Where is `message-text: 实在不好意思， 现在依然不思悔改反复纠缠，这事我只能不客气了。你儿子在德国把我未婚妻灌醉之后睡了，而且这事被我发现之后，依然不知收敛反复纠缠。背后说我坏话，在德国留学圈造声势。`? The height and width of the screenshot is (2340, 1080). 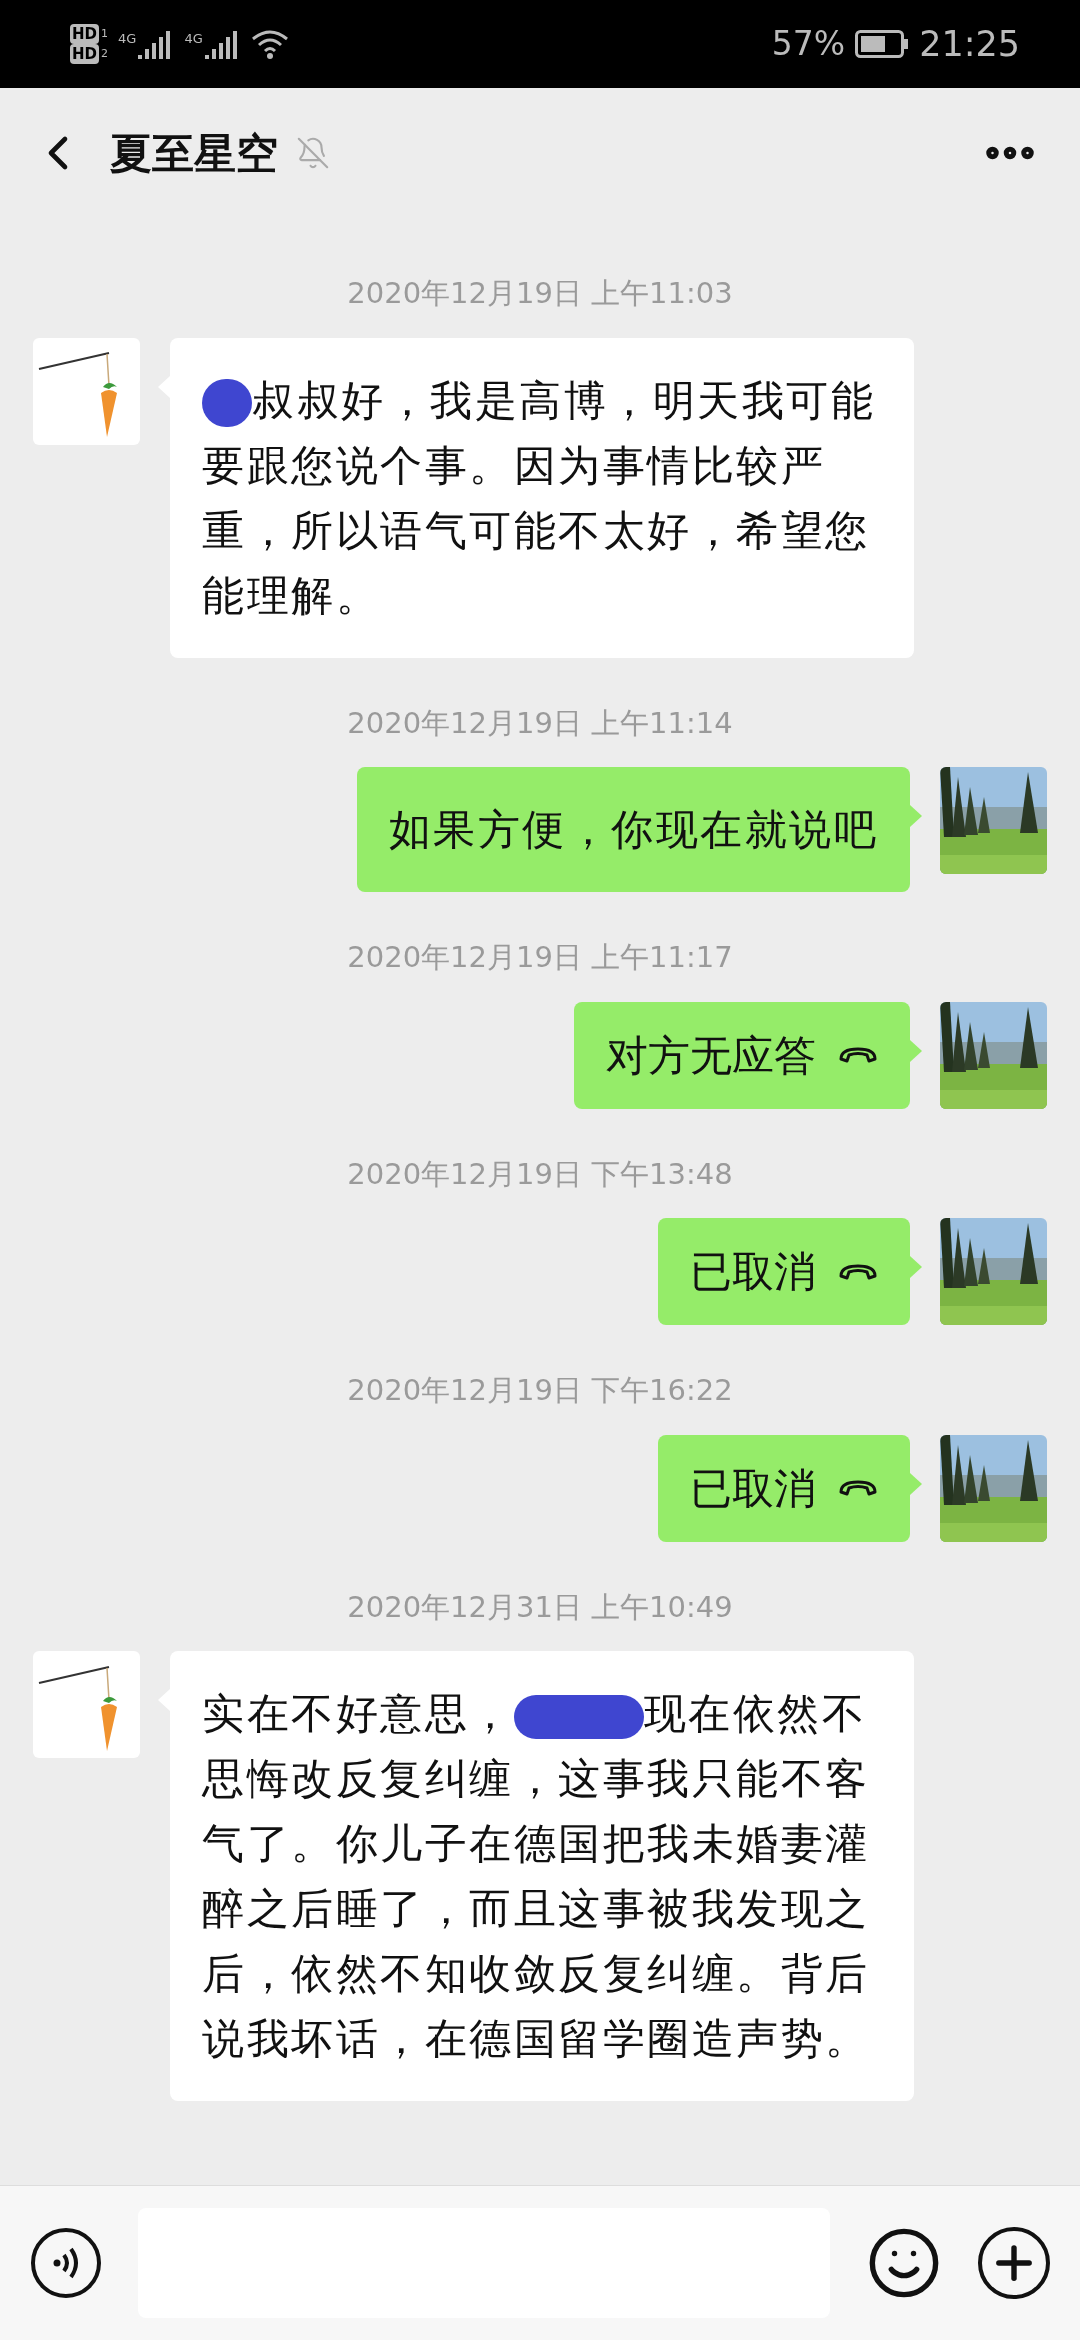
message-text: 实在不好意思， 现在依然不思悔改反复纠缠，这事我只能不客气了。你儿子在德国把我未婚妻灌醉之后睡了，而且这事被我发现之后，依然不知收敛反复纠缠。背后说我坏话，在德国留学圈造声势。 is located at coordinates (536, 1876).